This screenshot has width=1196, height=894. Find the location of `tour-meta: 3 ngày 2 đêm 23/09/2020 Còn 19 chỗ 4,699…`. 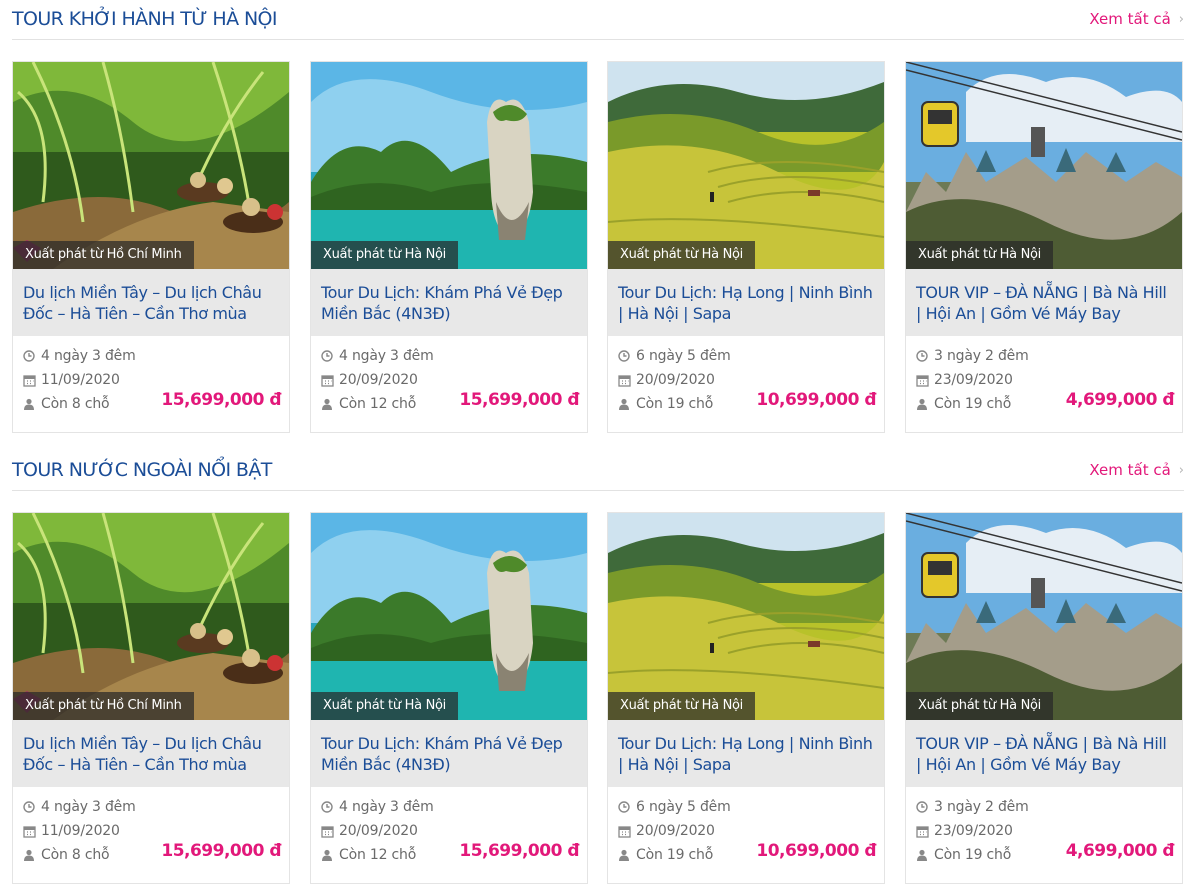

tour-meta: 3 ngày 2 đêm 23/09/2020 Còn 19 chỗ 4,699… is located at coordinates (1044, 827).